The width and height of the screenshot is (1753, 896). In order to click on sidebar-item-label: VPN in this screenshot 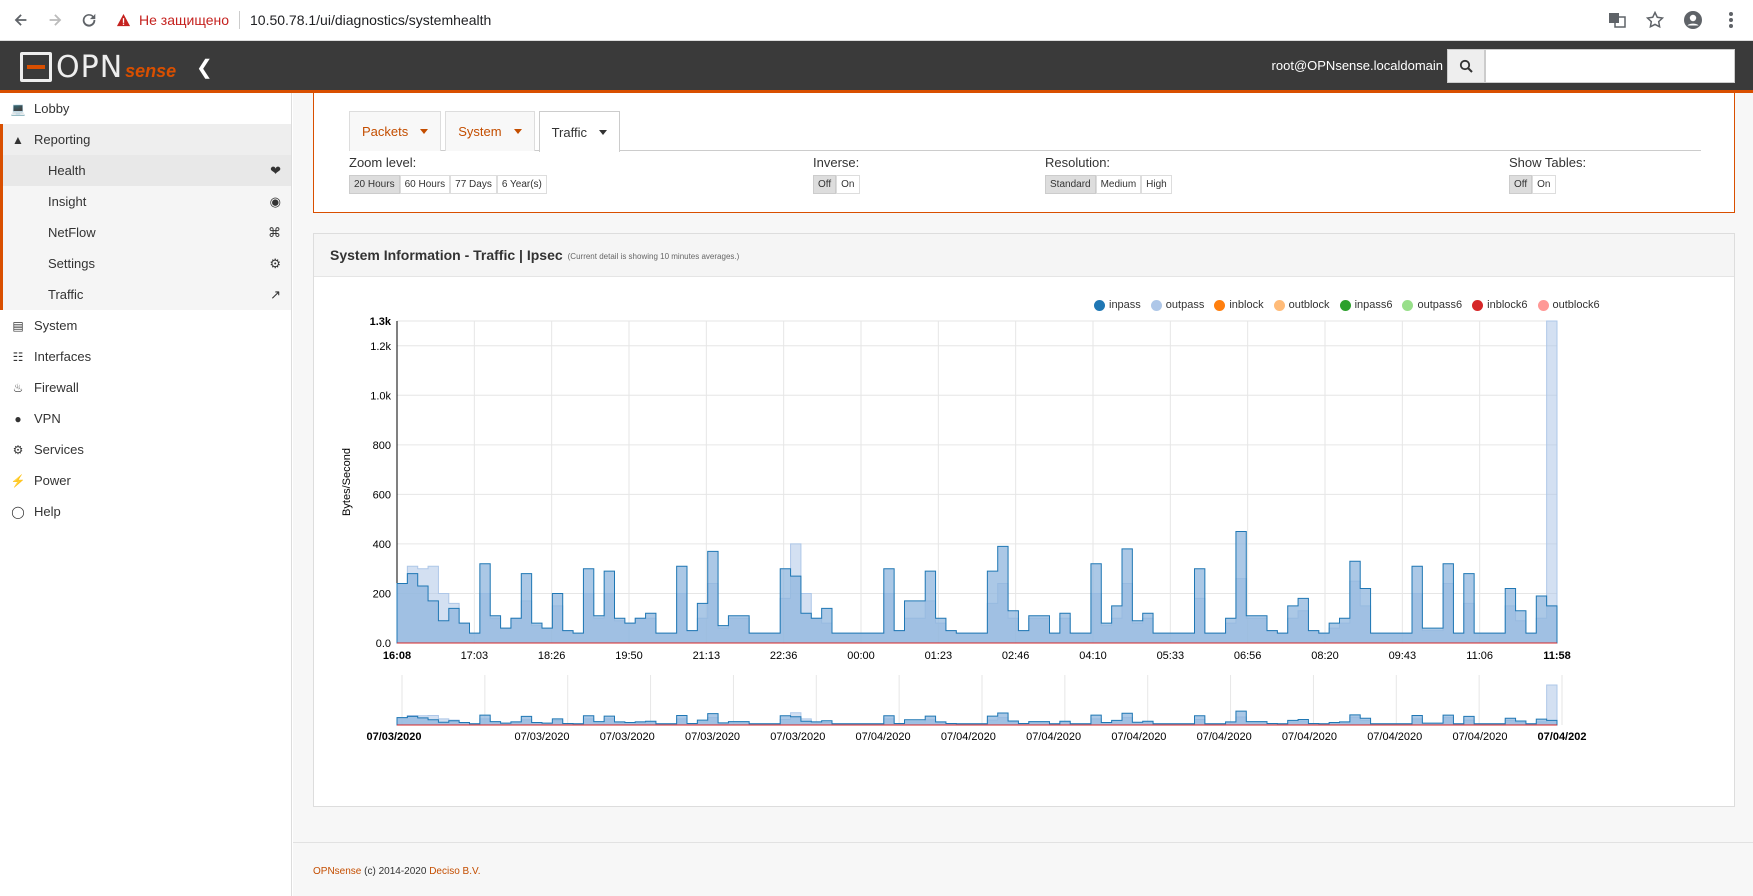, I will do `click(47, 418)`.